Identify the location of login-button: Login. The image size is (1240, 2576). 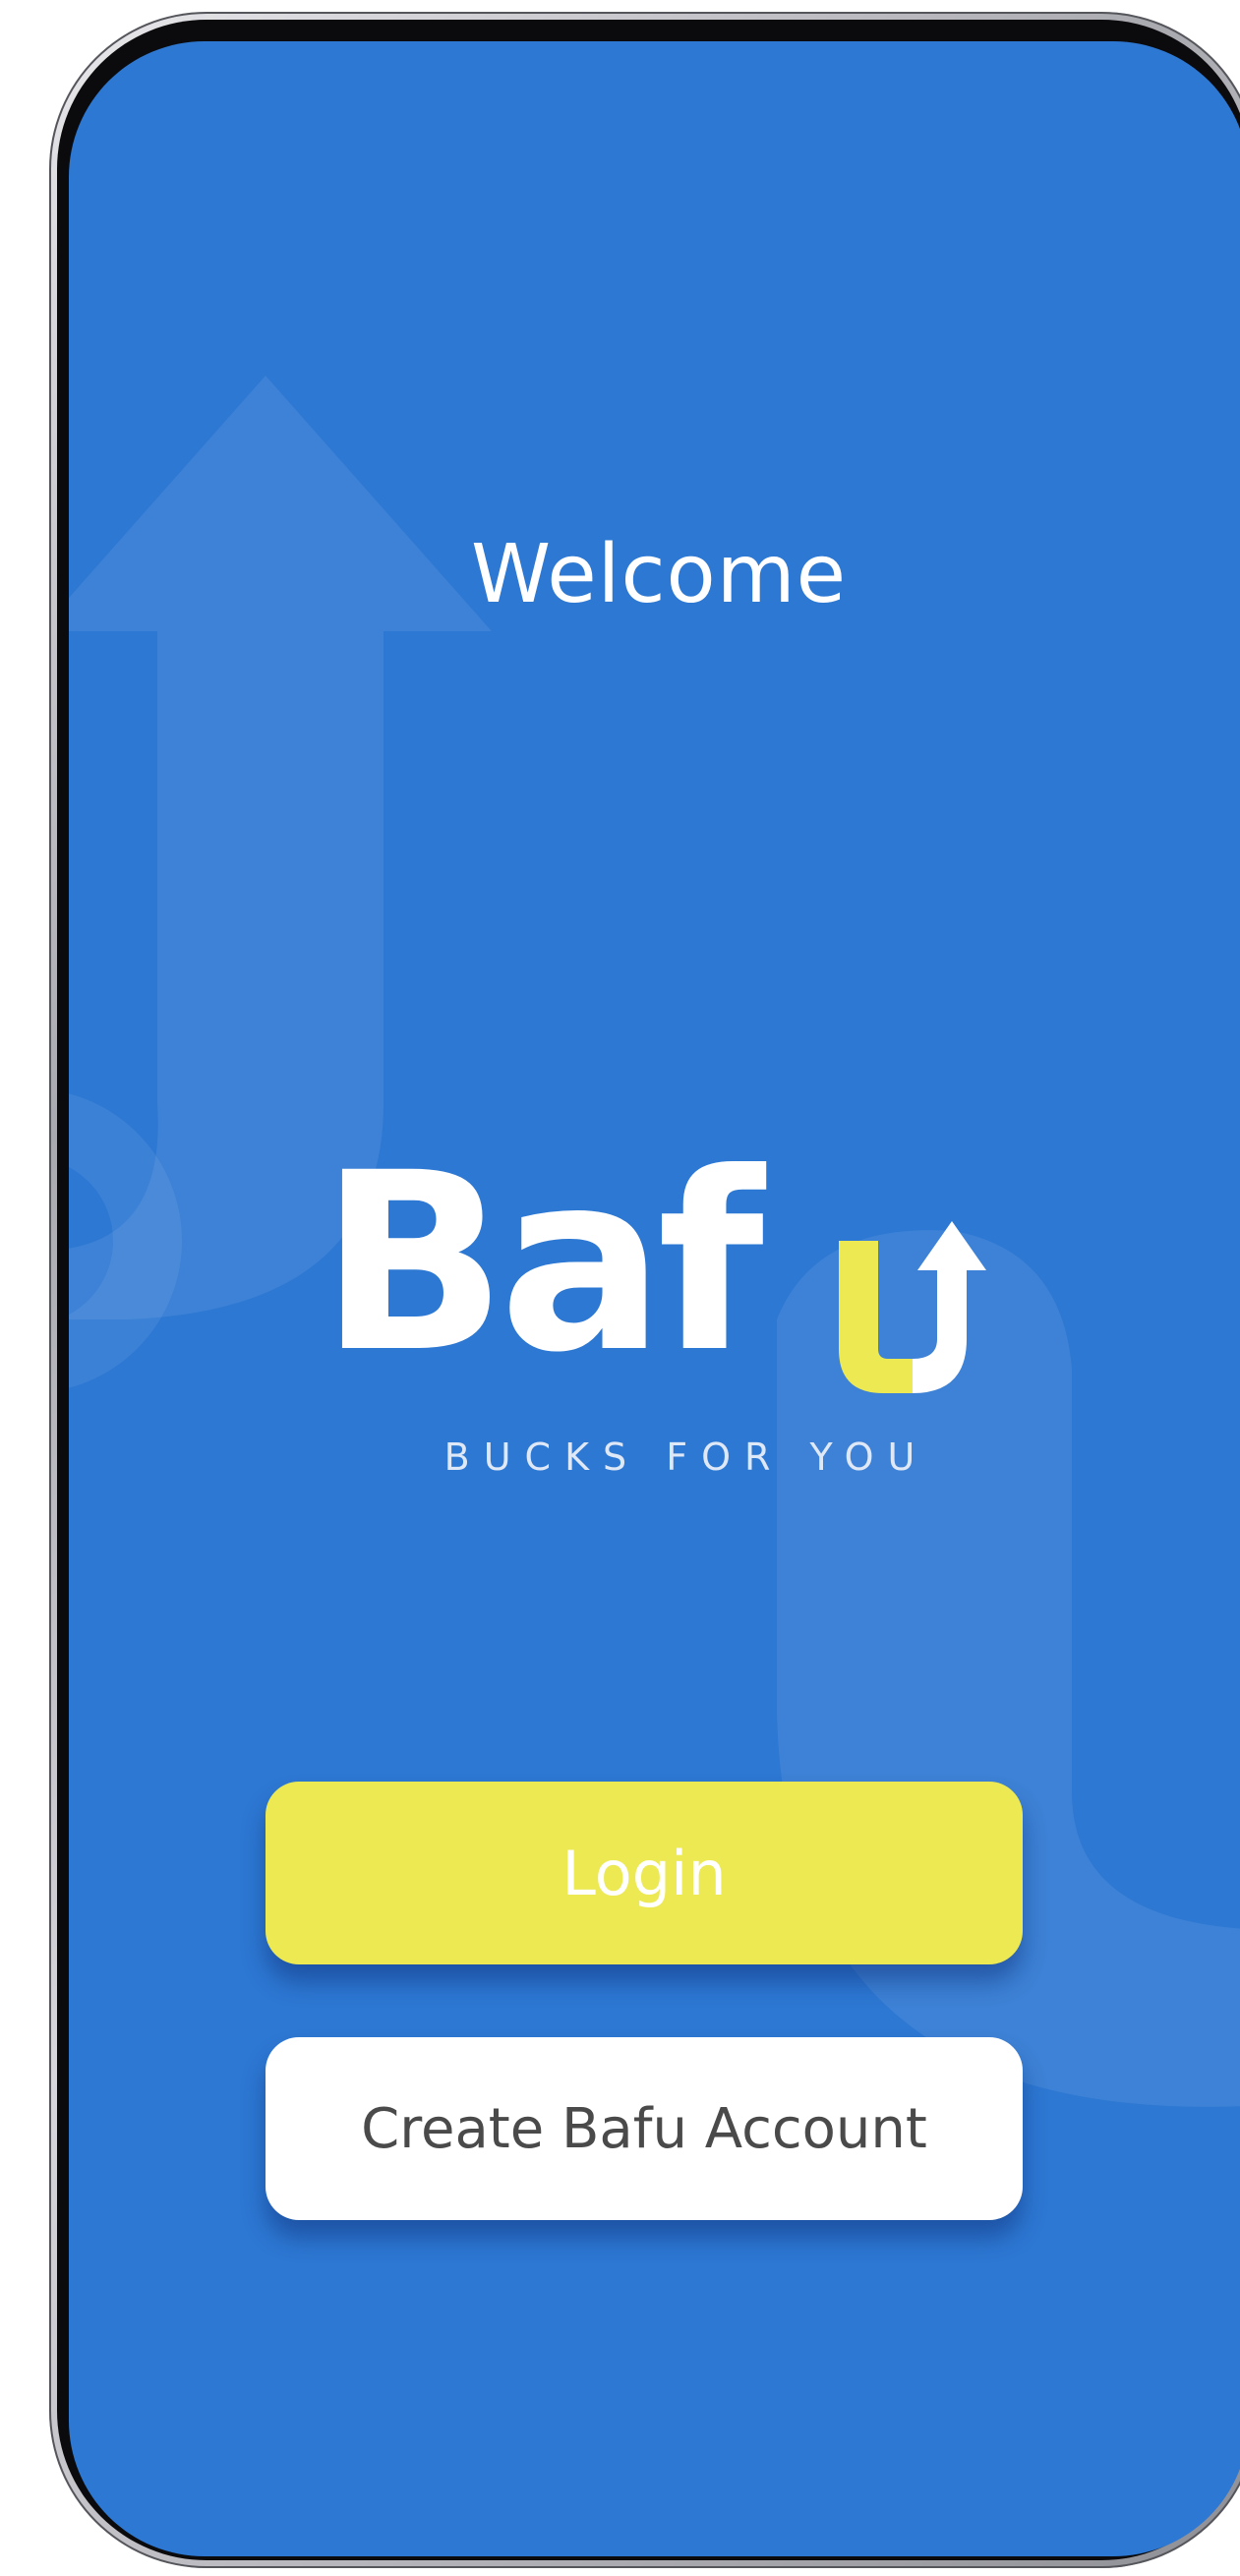
(644, 1873).